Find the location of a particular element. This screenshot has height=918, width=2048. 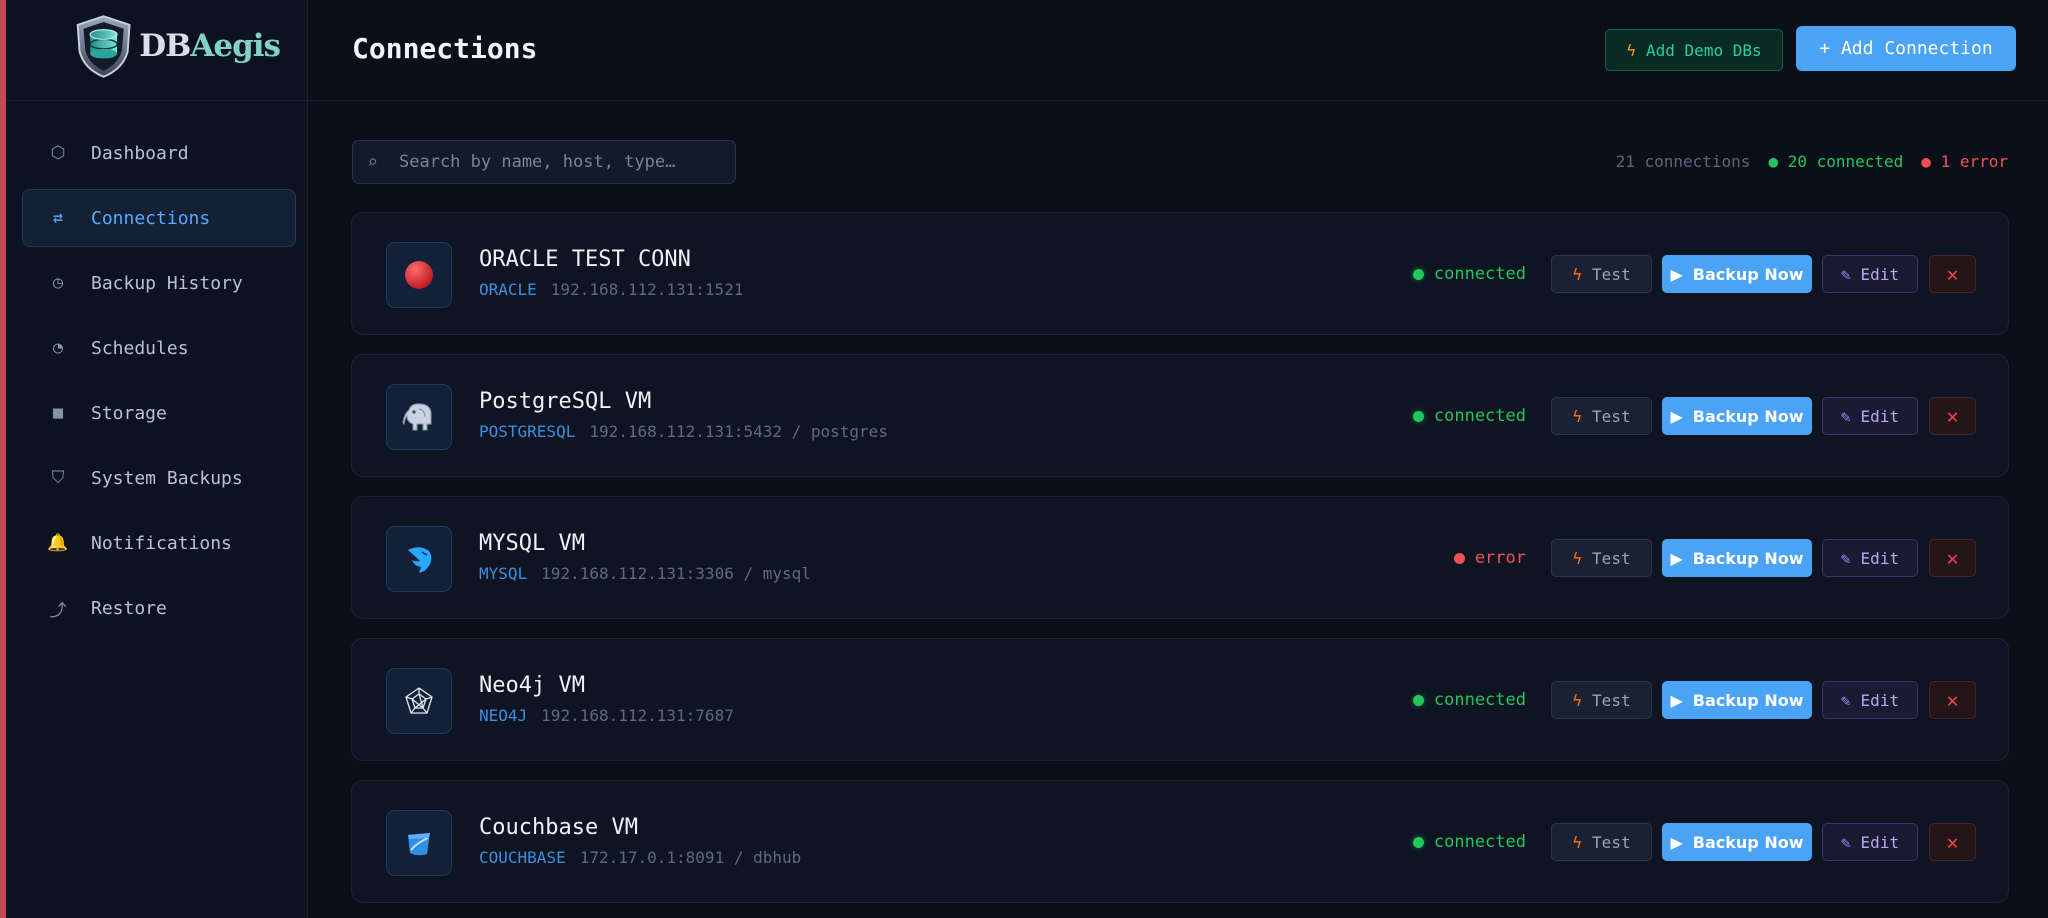

brand-logo: DBAegis is located at coordinates (175, 46).